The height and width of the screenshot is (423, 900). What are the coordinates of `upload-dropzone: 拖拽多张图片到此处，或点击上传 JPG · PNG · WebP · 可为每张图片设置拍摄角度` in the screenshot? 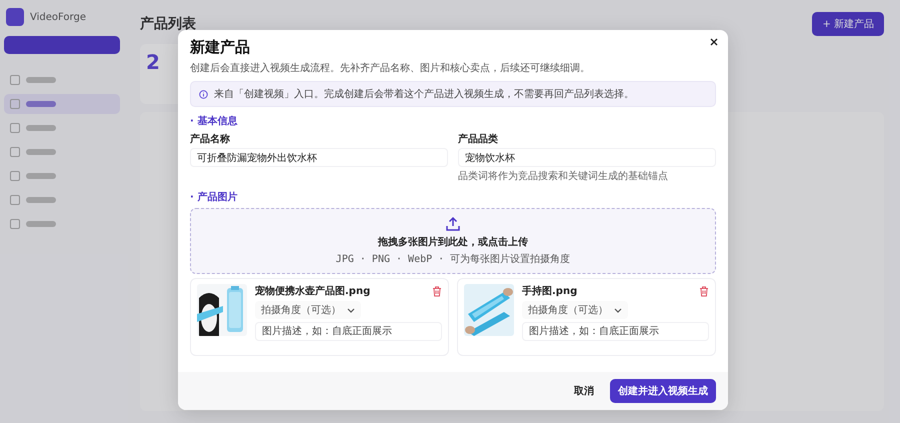 It's located at (453, 241).